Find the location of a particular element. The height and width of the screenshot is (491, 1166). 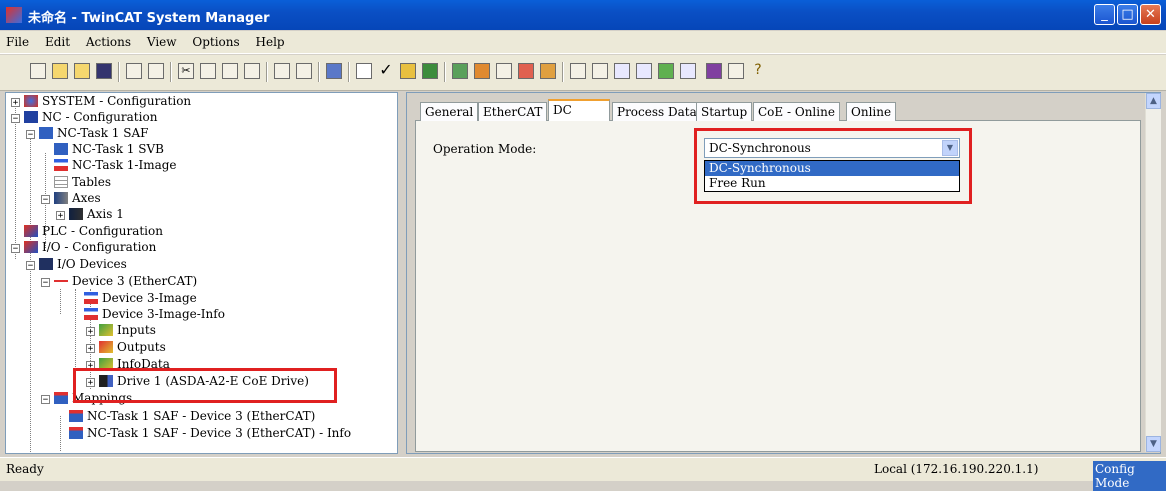

new-icon is located at coordinates (38, 71).